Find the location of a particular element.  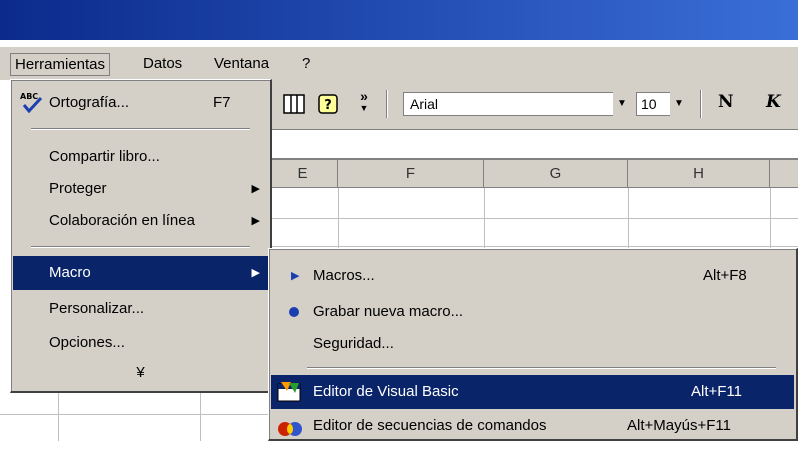

help-assistant-icon: ? is located at coordinates (328, 104).